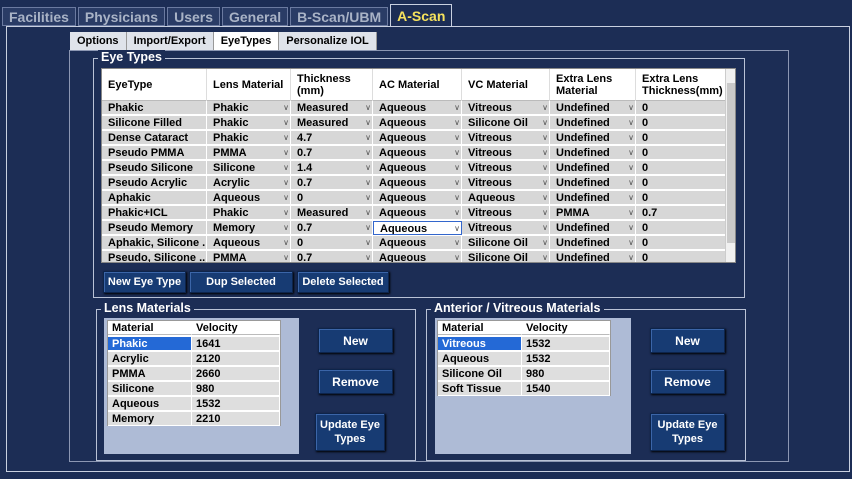 The width and height of the screenshot is (852, 479). Describe the element at coordinates (150, 419) in the screenshot. I see `material-cell: Memory` at that location.